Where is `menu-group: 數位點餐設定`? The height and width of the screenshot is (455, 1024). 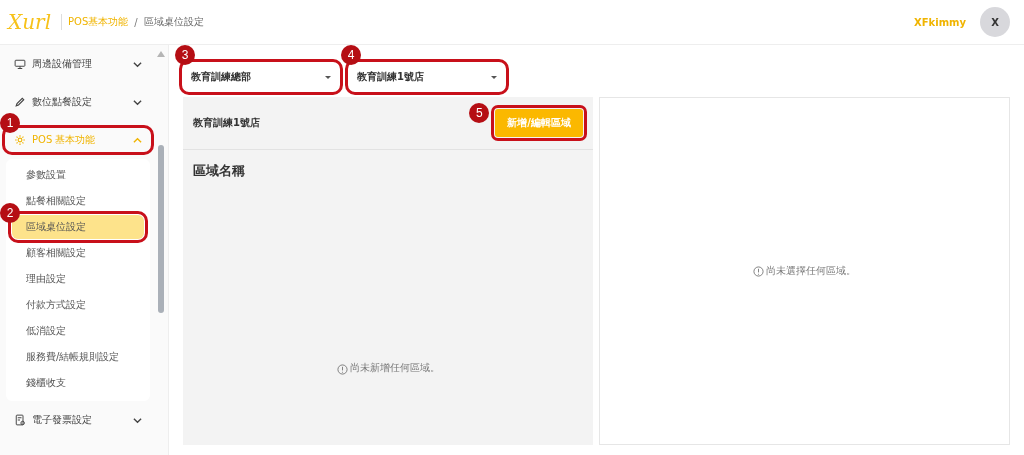
menu-group: 數位點餐設定 is located at coordinates (78, 102).